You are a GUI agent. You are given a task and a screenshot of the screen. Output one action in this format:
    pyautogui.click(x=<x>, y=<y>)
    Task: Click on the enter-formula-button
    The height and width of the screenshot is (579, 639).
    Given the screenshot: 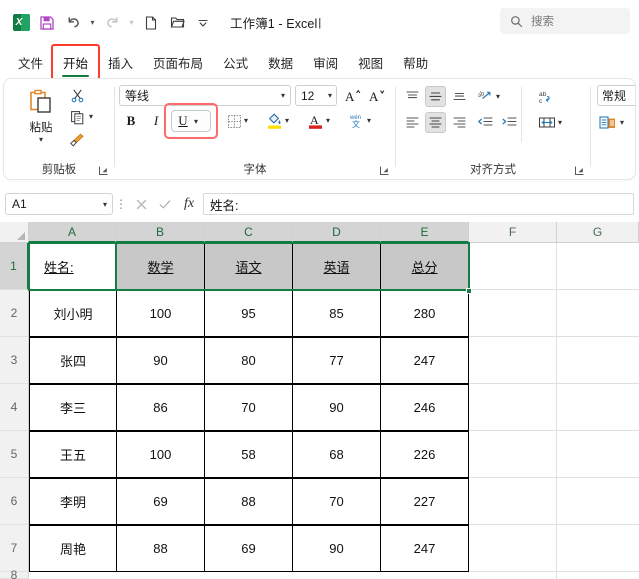 What is the action you would take?
    pyautogui.click(x=165, y=204)
    